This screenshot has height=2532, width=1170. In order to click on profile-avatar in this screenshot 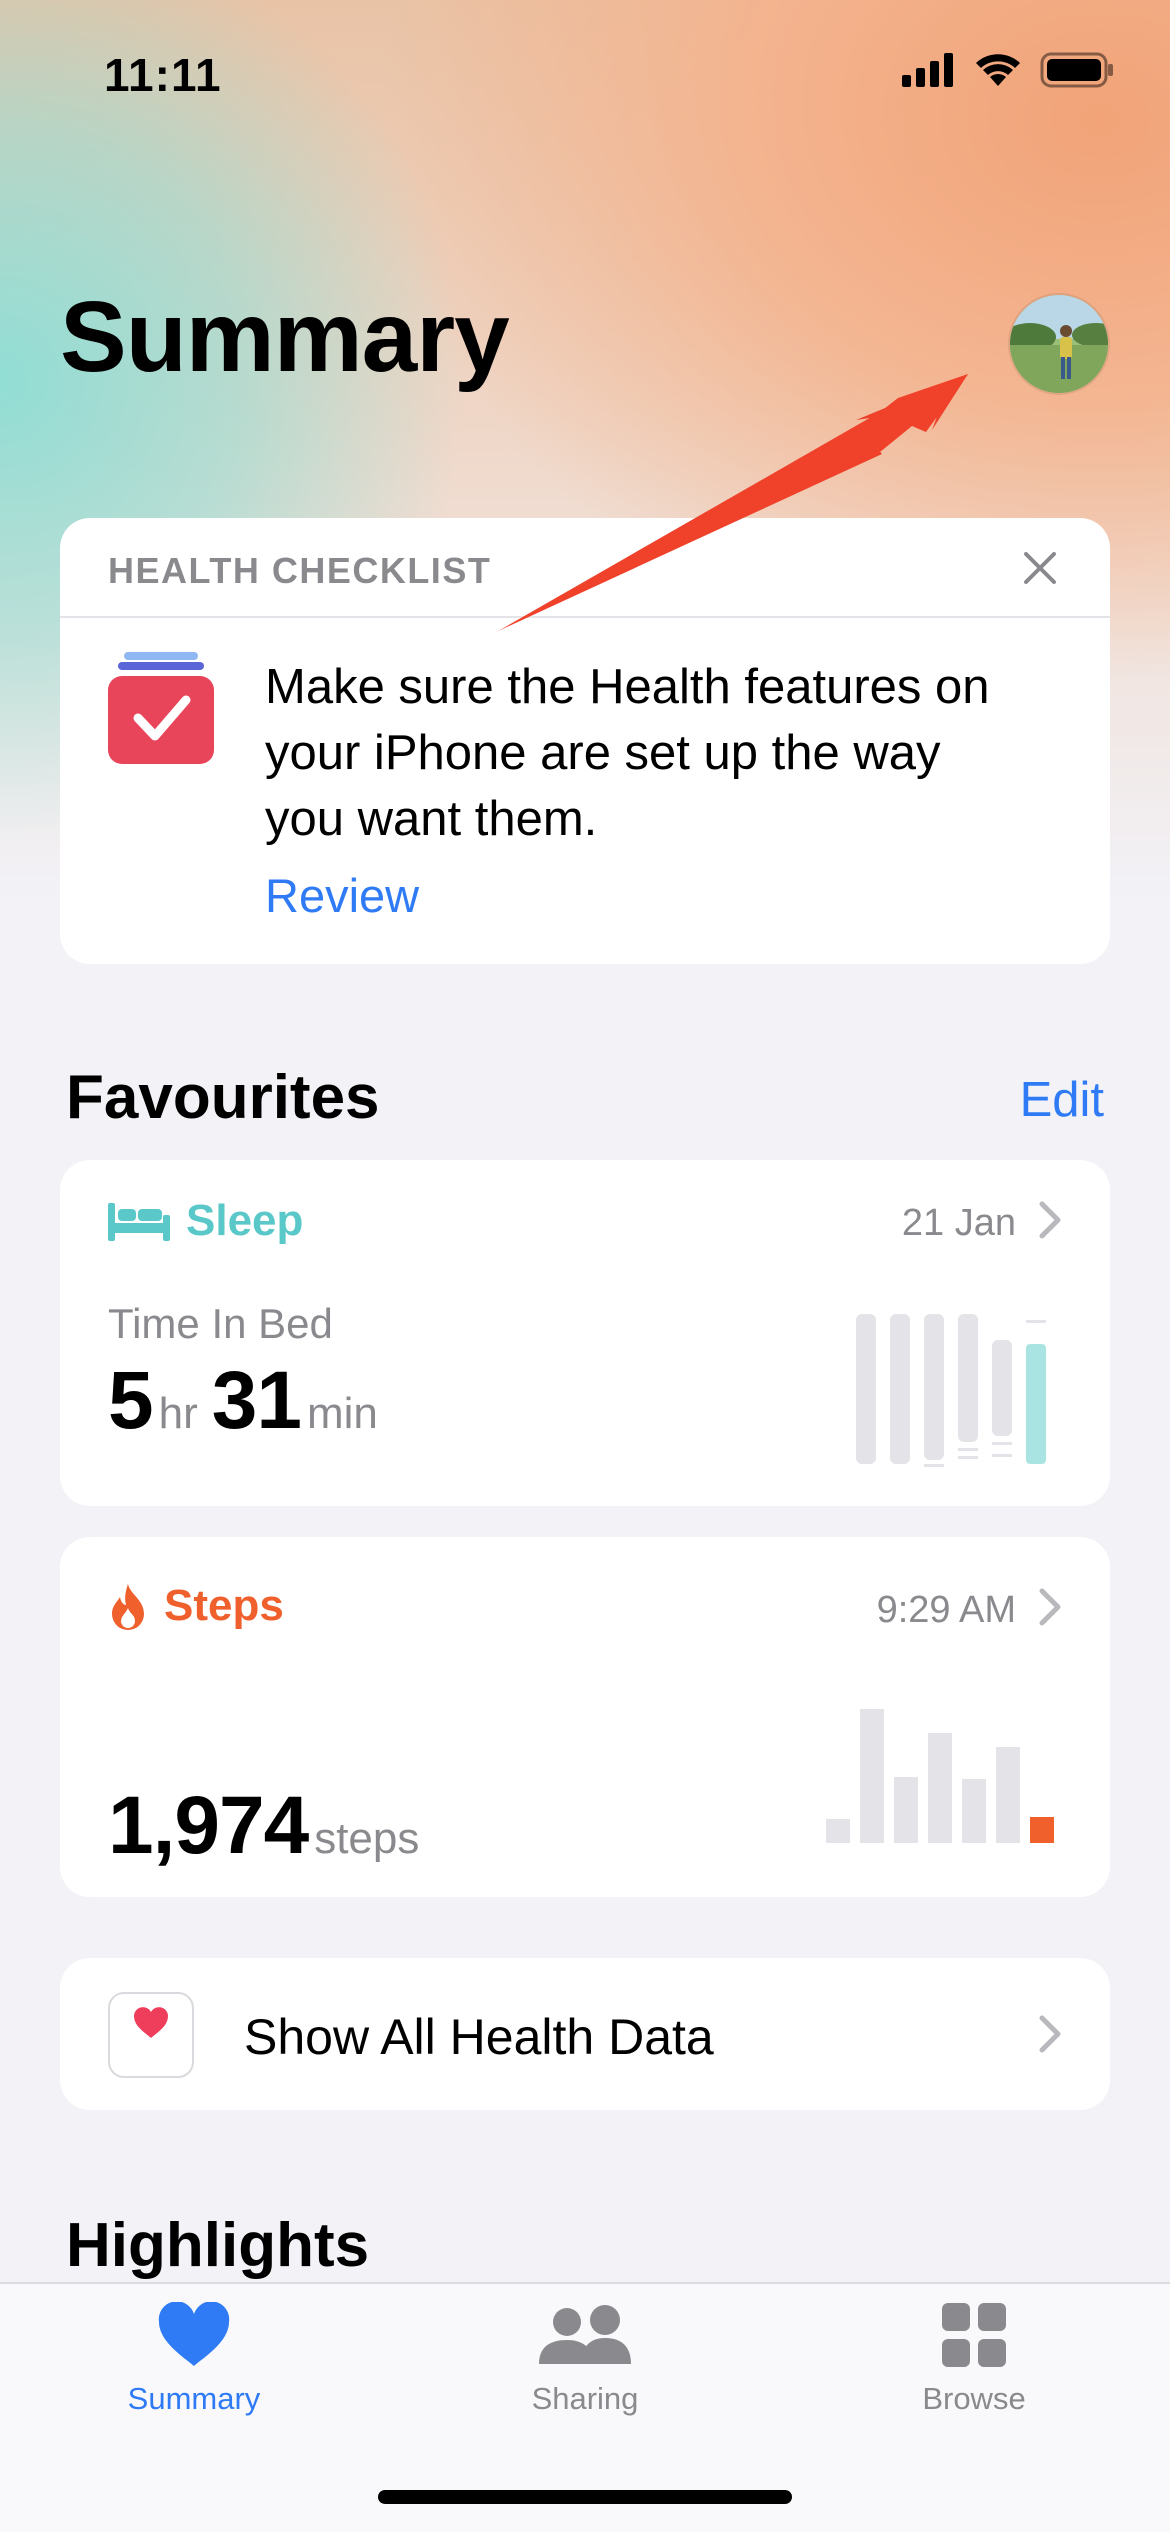, I will do `click(1059, 344)`.